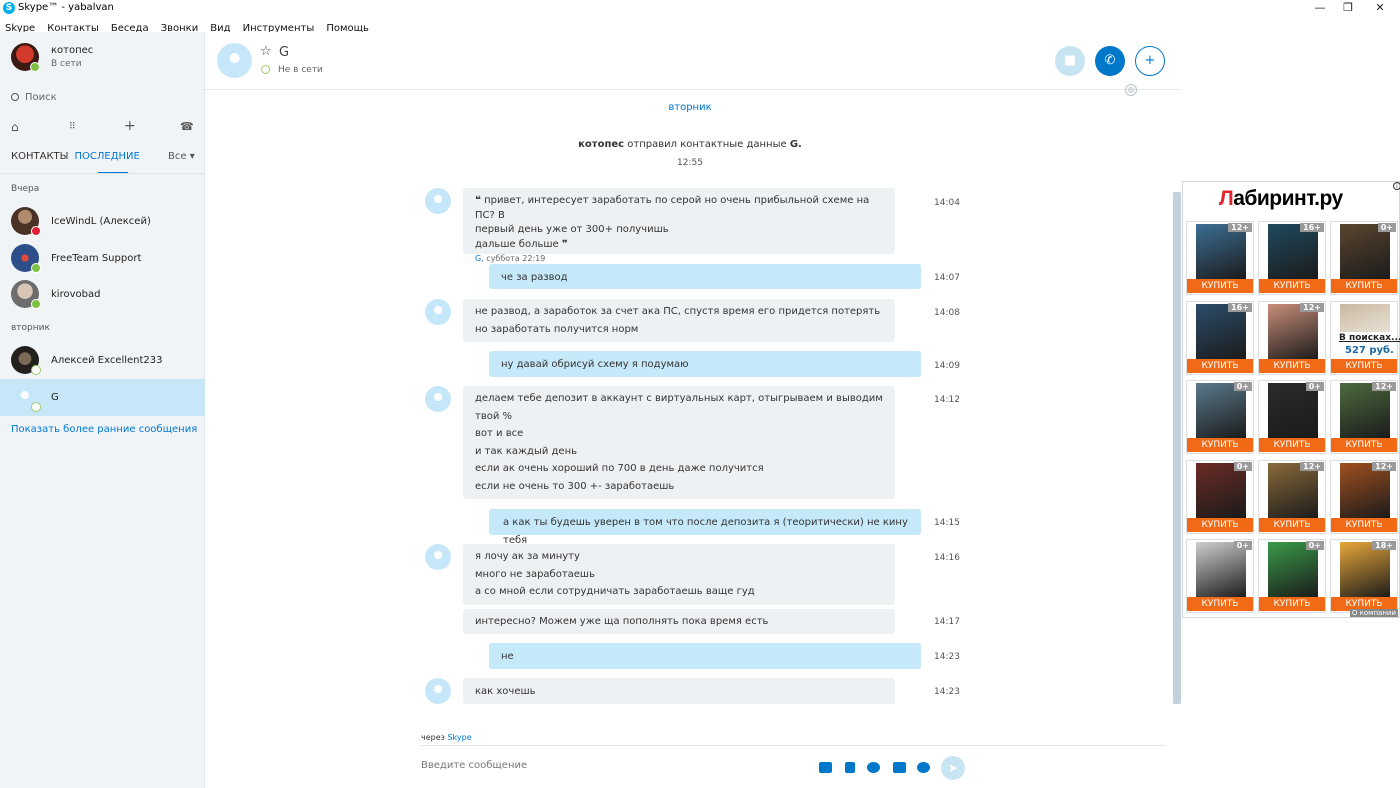 Image resolution: width=1400 pixels, height=788 pixels. I want to click on chat-avatar, so click(234, 60).